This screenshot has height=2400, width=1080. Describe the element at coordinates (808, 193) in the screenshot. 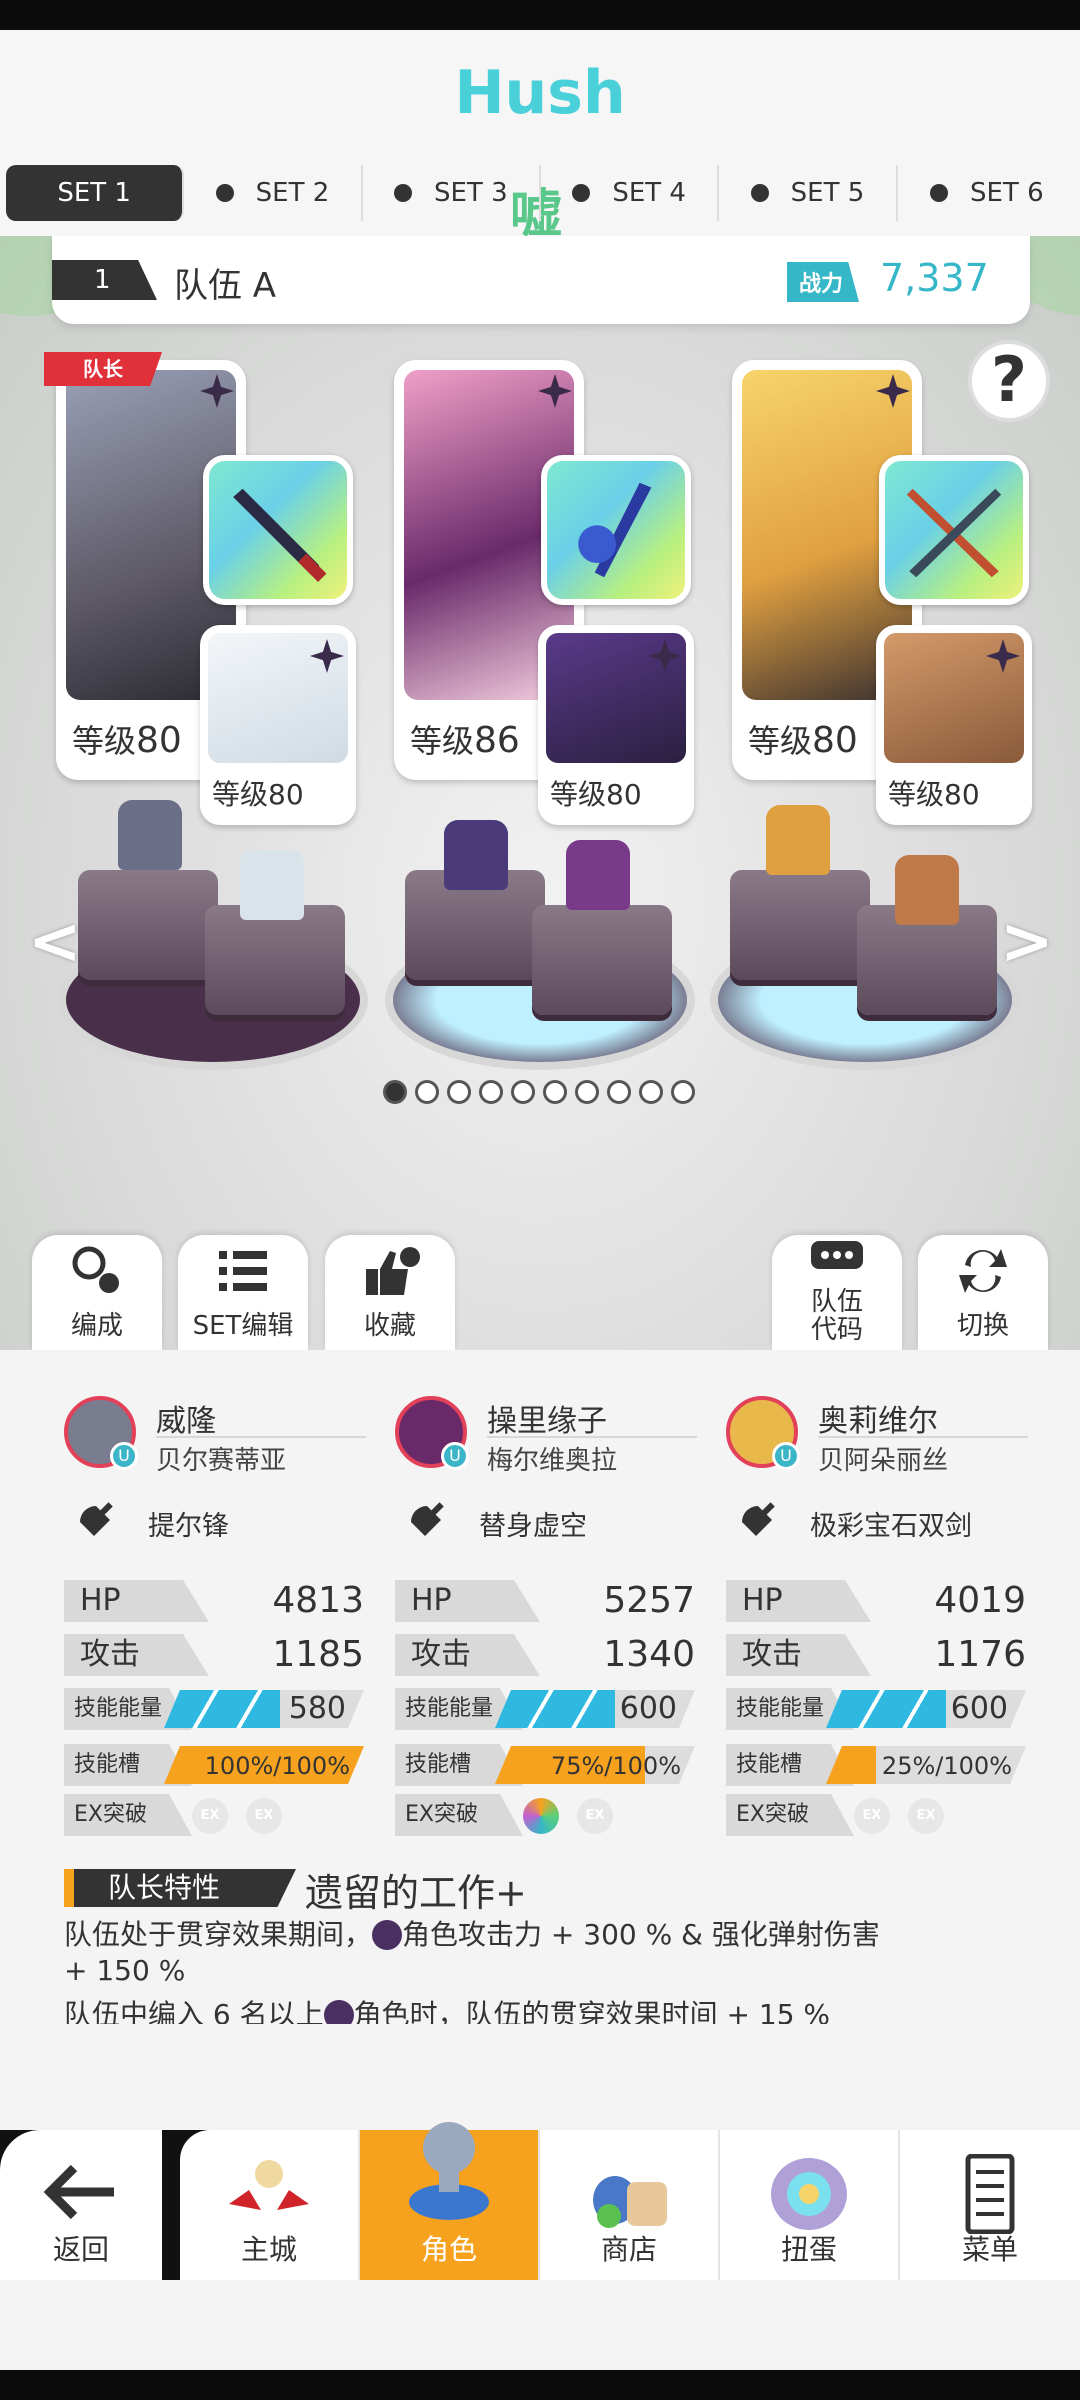

I see `tab-set-5: SET 5` at that location.